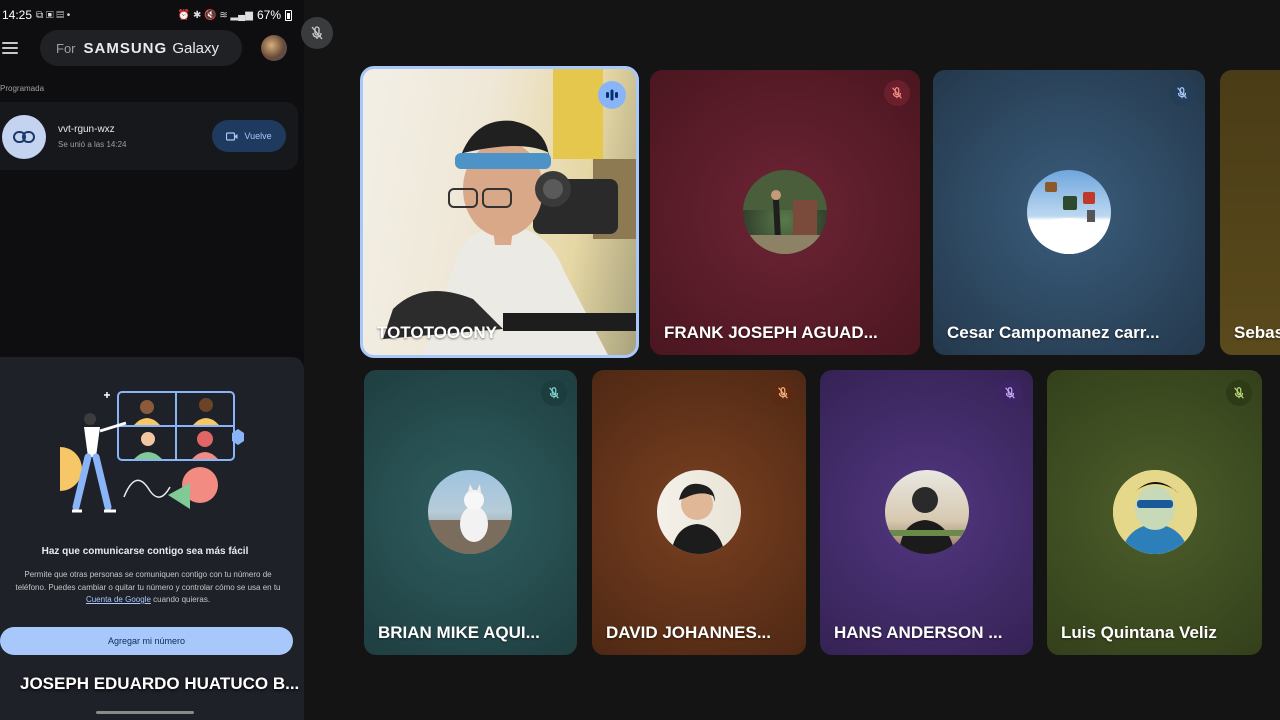  I want to click on add-number-button: Agregar mi número, so click(146, 641).